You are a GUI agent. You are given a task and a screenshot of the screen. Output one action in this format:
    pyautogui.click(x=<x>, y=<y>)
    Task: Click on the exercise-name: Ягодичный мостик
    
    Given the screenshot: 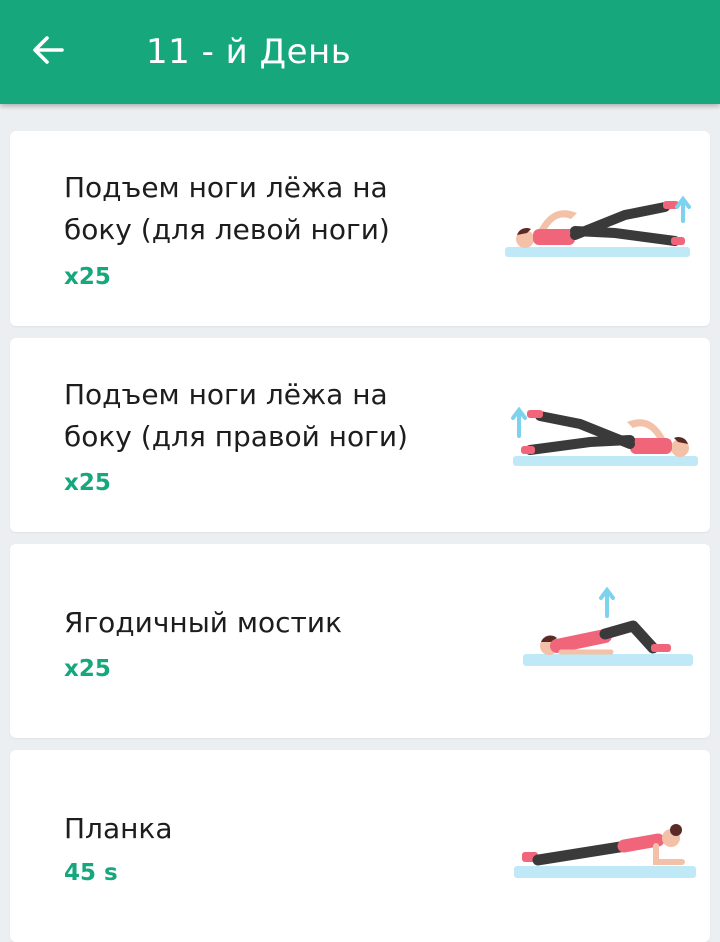 What is the action you would take?
    pyautogui.click(x=203, y=622)
    